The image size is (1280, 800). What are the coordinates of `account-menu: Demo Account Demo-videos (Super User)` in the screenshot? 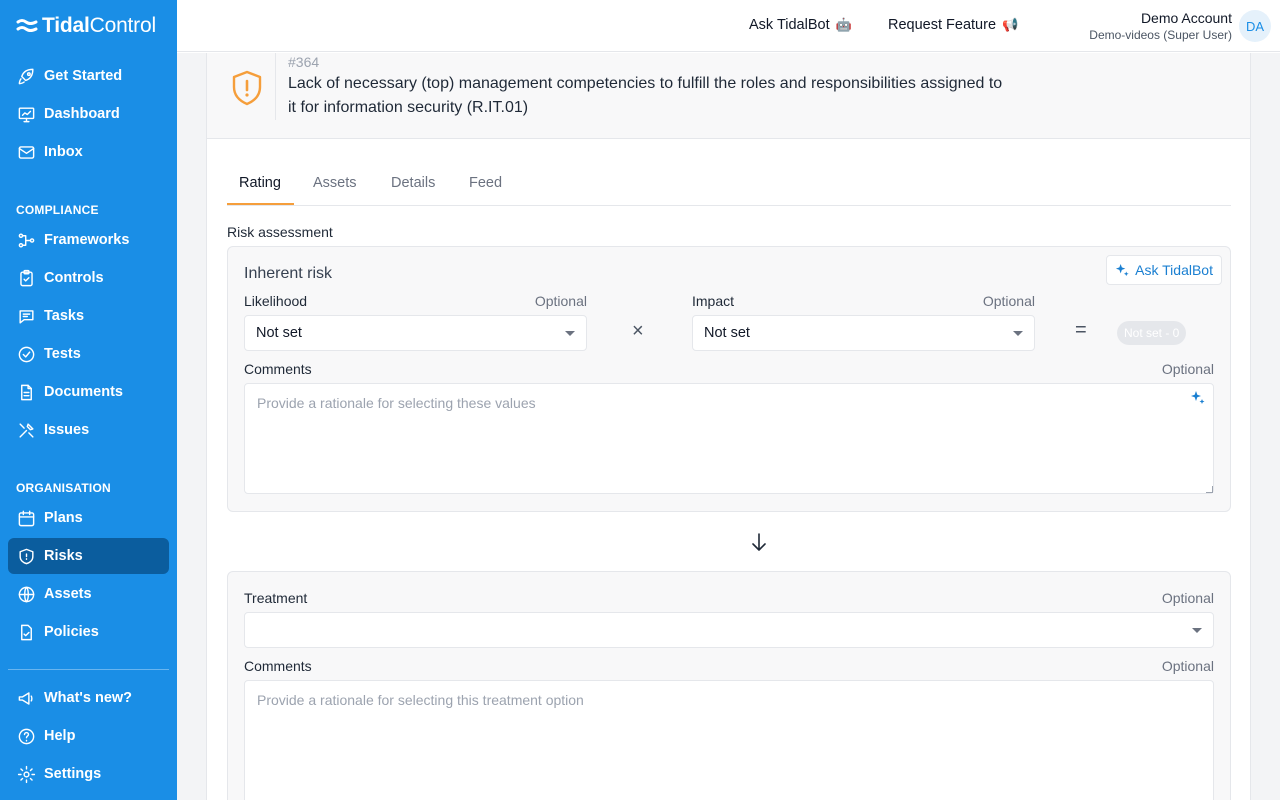 It's located at (1160, 26).